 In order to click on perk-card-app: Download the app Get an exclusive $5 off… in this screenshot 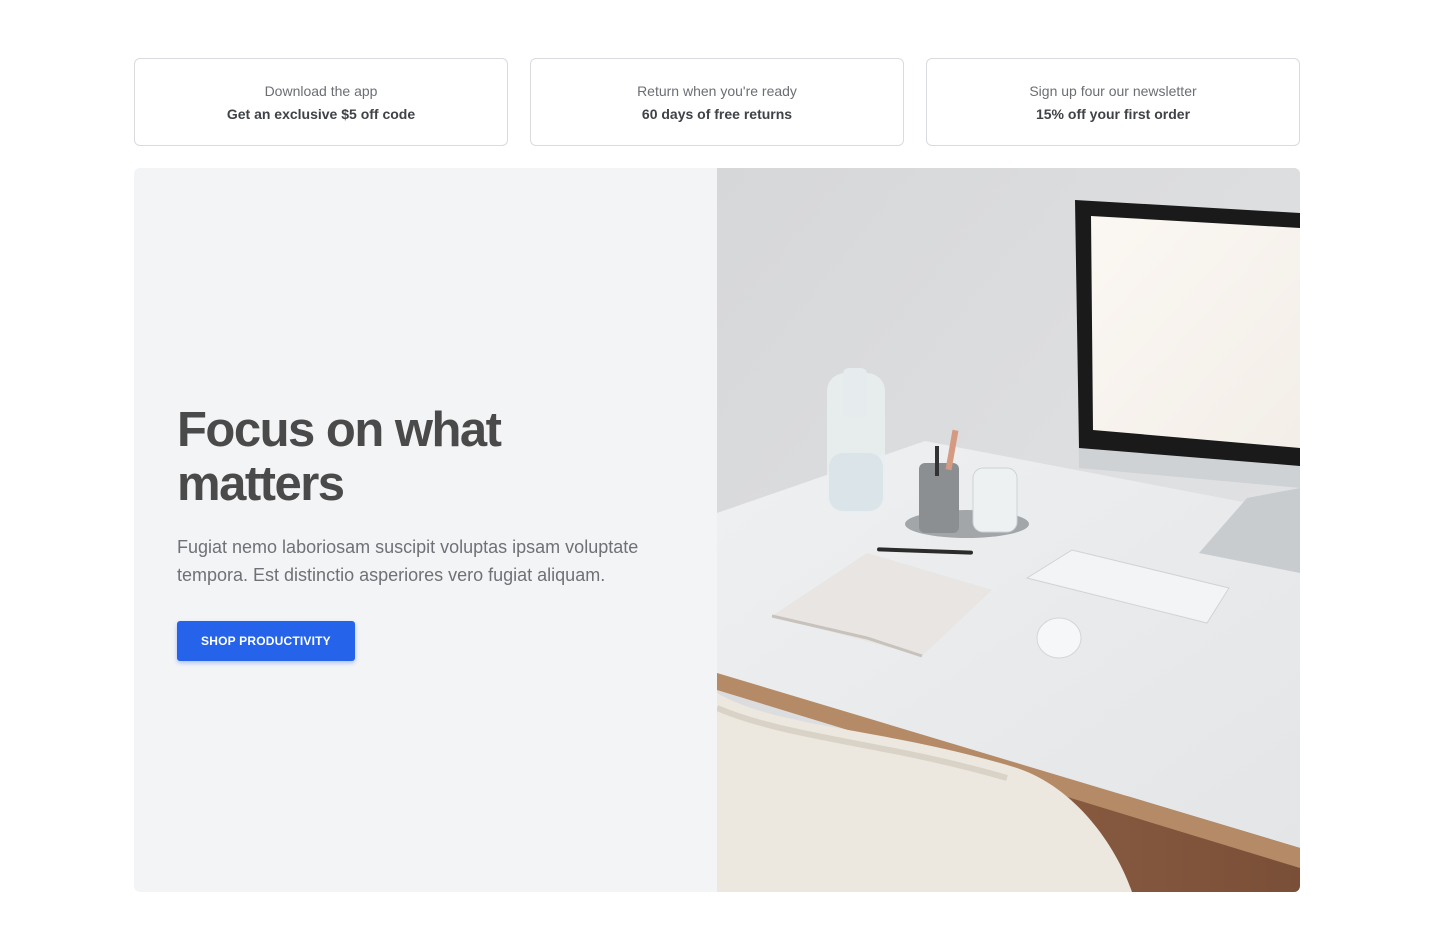, I will do `click(321, 102)`.